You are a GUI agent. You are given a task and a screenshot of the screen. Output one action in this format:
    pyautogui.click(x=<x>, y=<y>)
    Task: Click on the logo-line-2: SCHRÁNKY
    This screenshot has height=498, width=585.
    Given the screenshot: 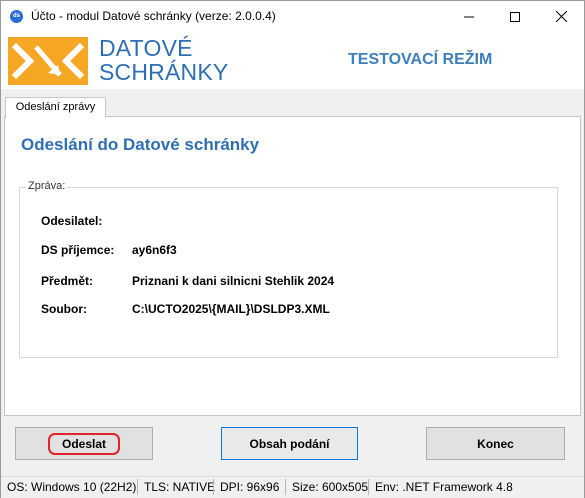 What is the action you would take?
    pyautogui.click(x=164, y=72)
    